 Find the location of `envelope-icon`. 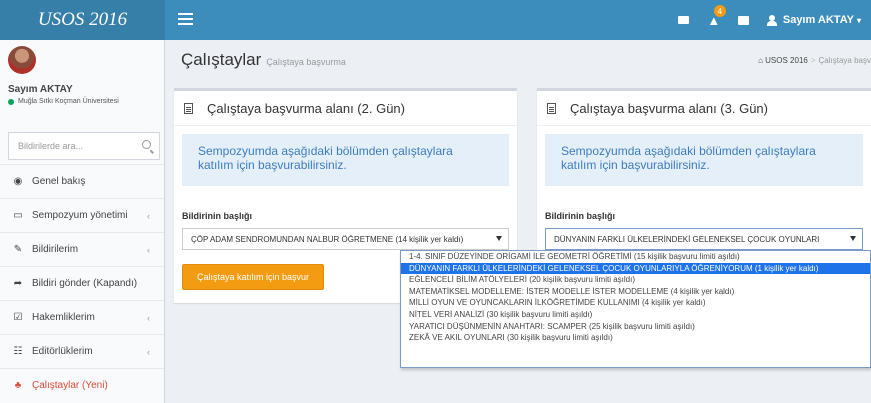

envelope-icon is located at coordinates (684, 20).